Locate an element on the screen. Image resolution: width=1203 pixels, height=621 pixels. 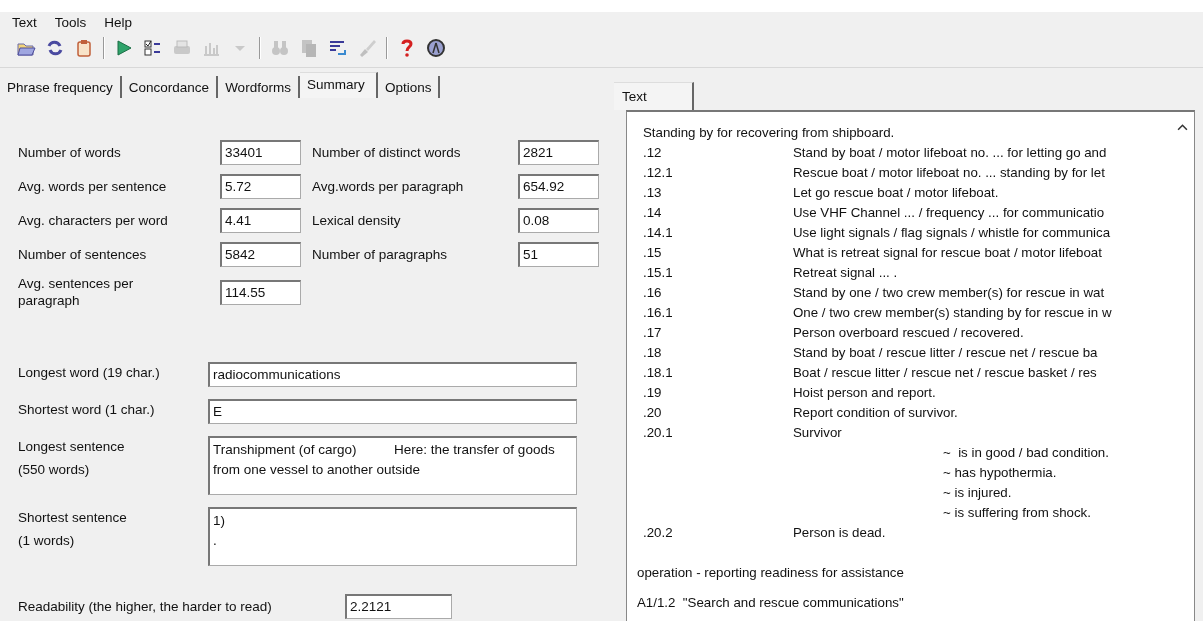
stat-label: Avg. characters per word is located at coordinates (93, 220).